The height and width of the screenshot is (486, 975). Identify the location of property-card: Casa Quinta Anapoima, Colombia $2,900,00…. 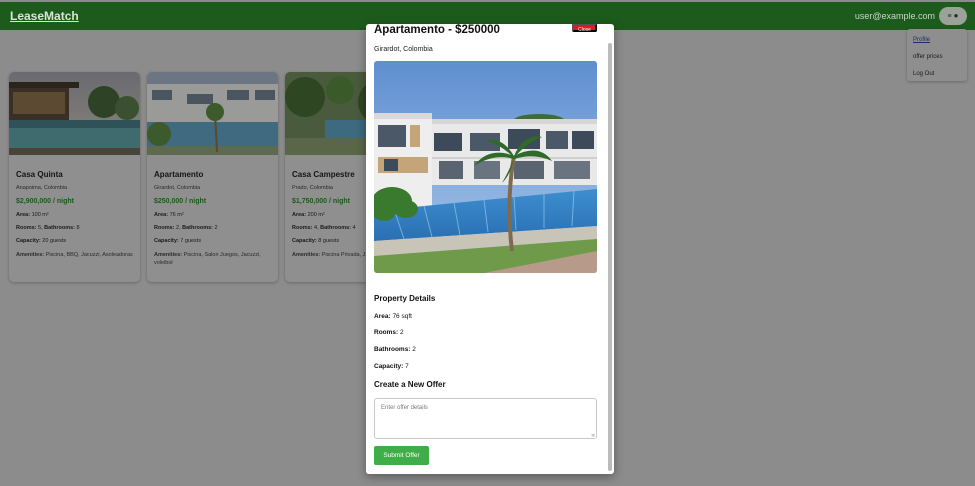
(74, 177).